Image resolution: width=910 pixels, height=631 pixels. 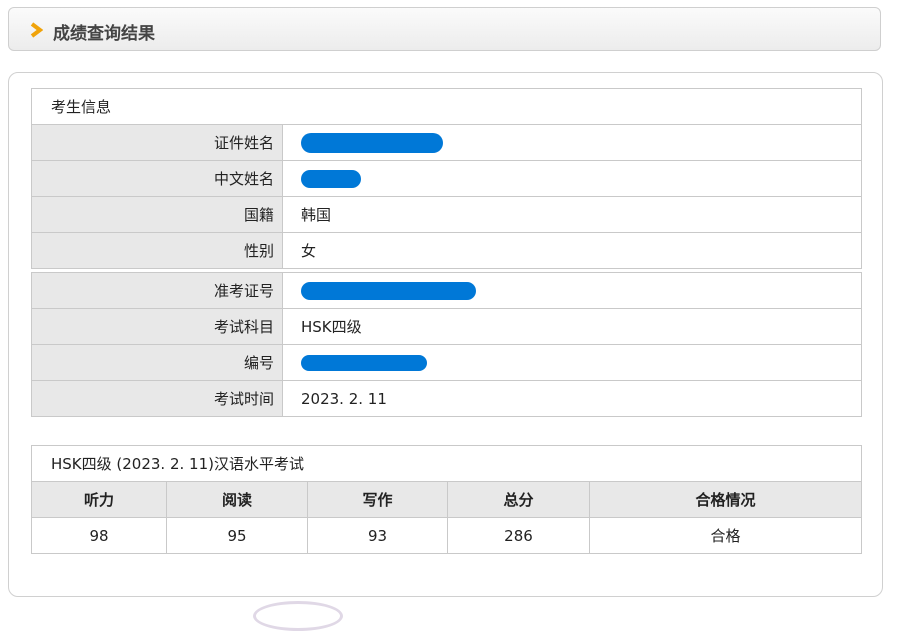 I want to click on score-header: 听力, so click(x=99, y=499).